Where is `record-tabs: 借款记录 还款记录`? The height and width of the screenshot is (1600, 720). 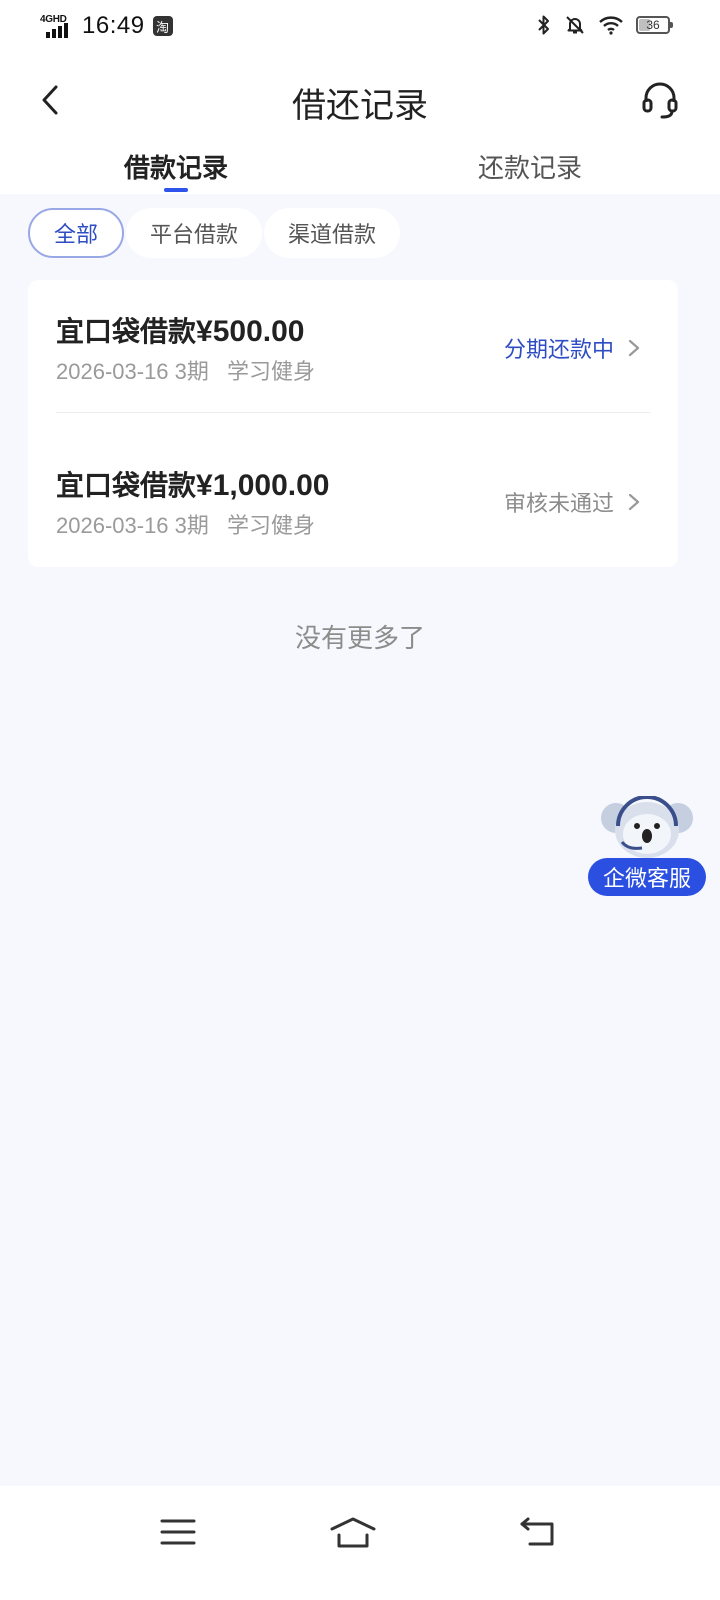 record-tabs: 借款记录 还款记录 is located at coordinates (360, 169).